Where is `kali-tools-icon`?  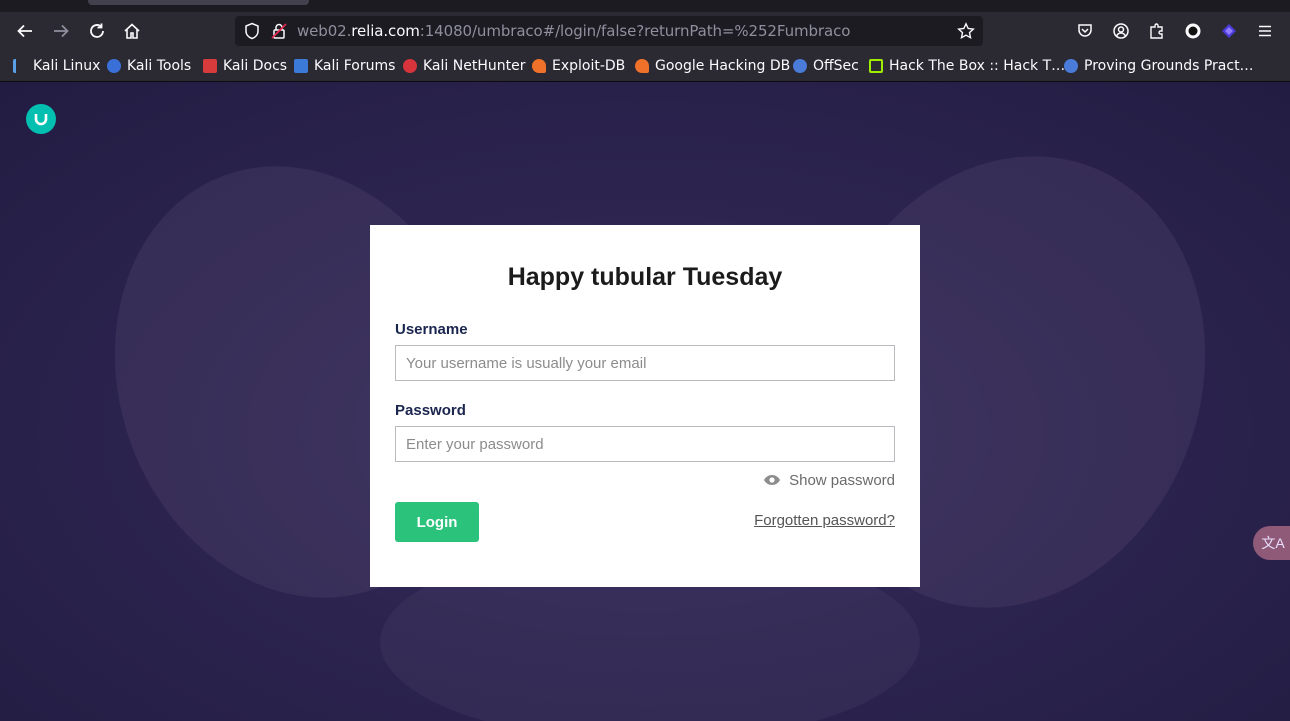
kali-tools-icon is located at coordinates (114, 66).